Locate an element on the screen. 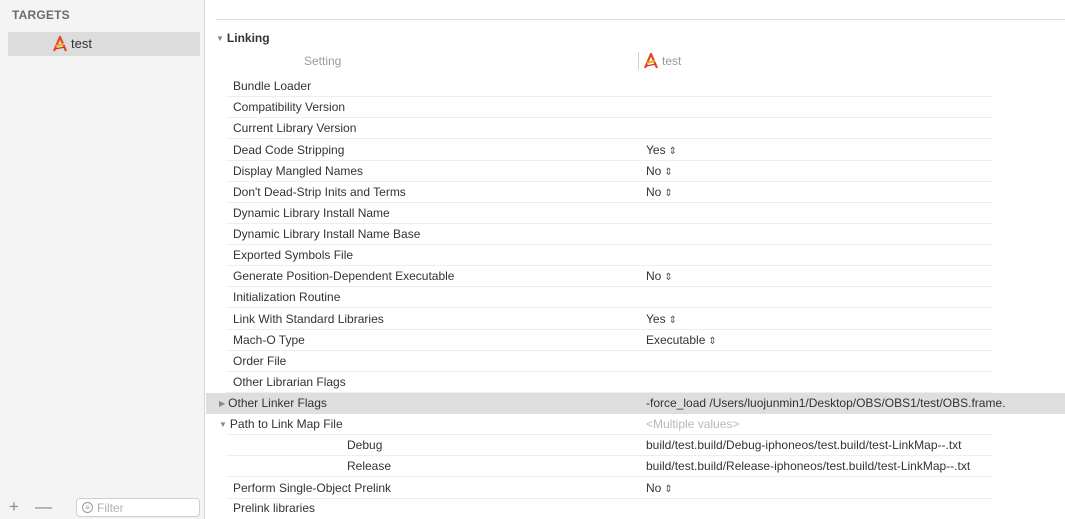 The height and width of the screenshot is (519, 1065). setting-label: Perform Single-Object Prelink is located at coordinates (312, 488).